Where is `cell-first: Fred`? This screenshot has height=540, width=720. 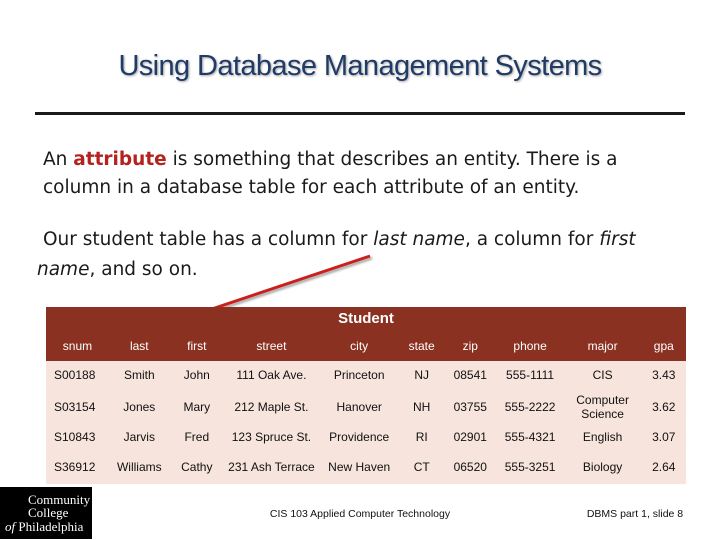
cell-first: Fred is located at coordinates (196, 437).